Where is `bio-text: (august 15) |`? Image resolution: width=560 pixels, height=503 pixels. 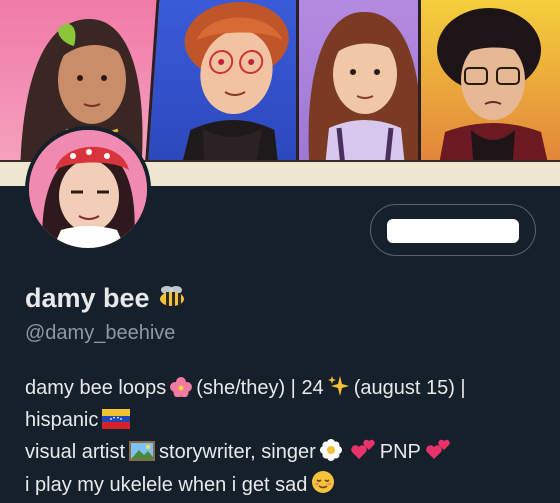 bio-text: (august 15) | is located at coordinates (409, 388).